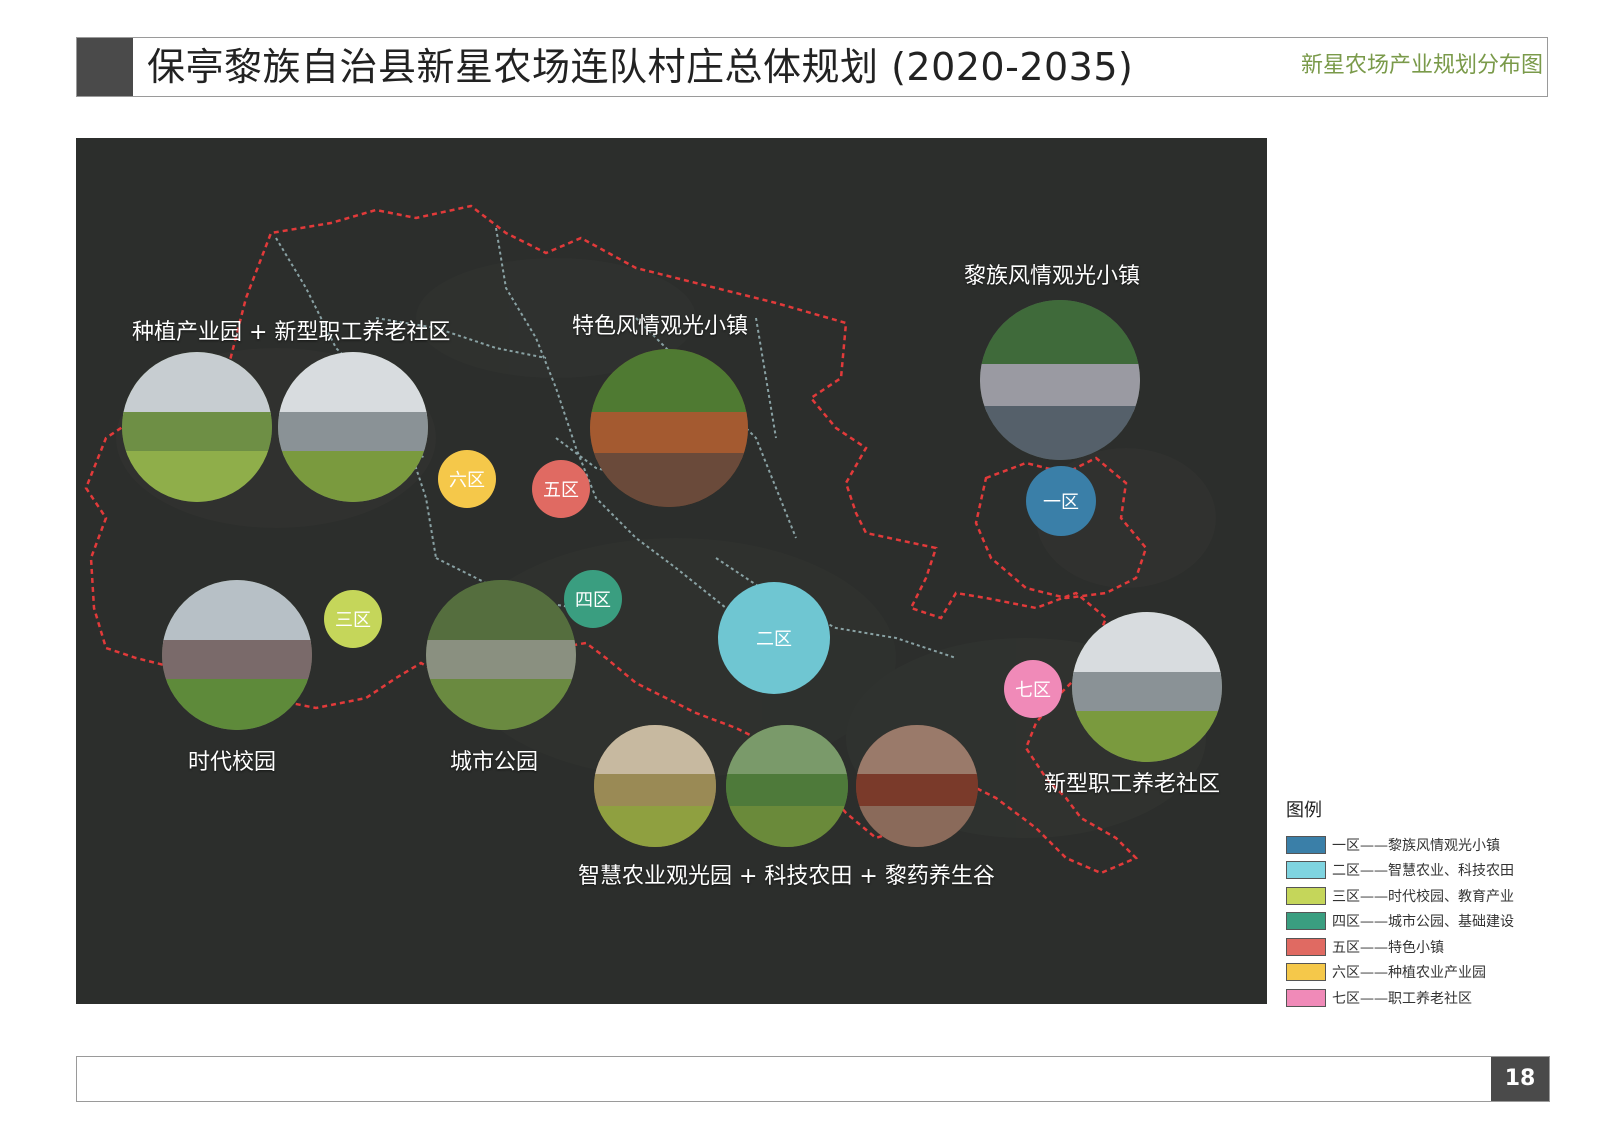 Image resolution: width=1600 pixels, height=1131 pixels. What do you see at coordinates (1423, 871) in the screenshot?
I see `legend-label: 二区——智慧农业、科技农田` at bounding box center [1423, 871].